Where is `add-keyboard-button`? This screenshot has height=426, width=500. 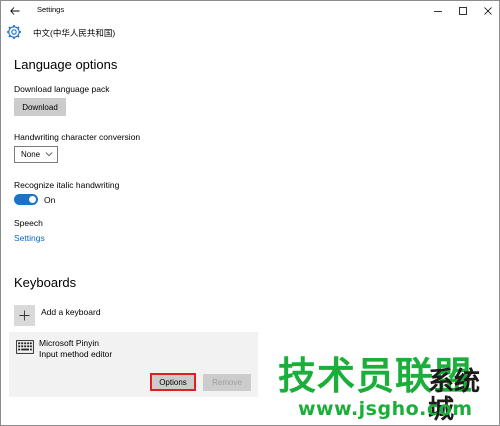
add-keyboard-button is located at coordinates (24, 315).